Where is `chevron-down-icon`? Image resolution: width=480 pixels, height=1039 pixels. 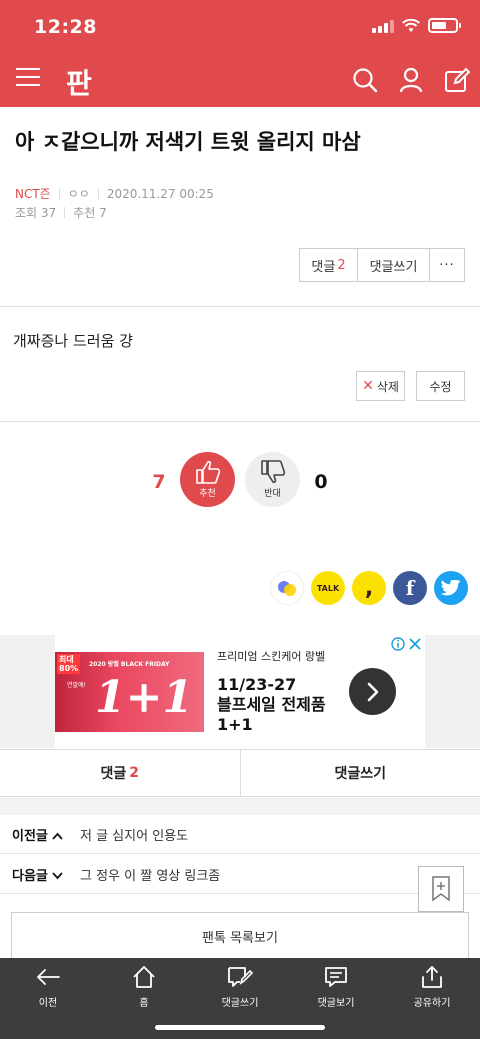
chevron-down-icon is located at coordinates (58, 875).